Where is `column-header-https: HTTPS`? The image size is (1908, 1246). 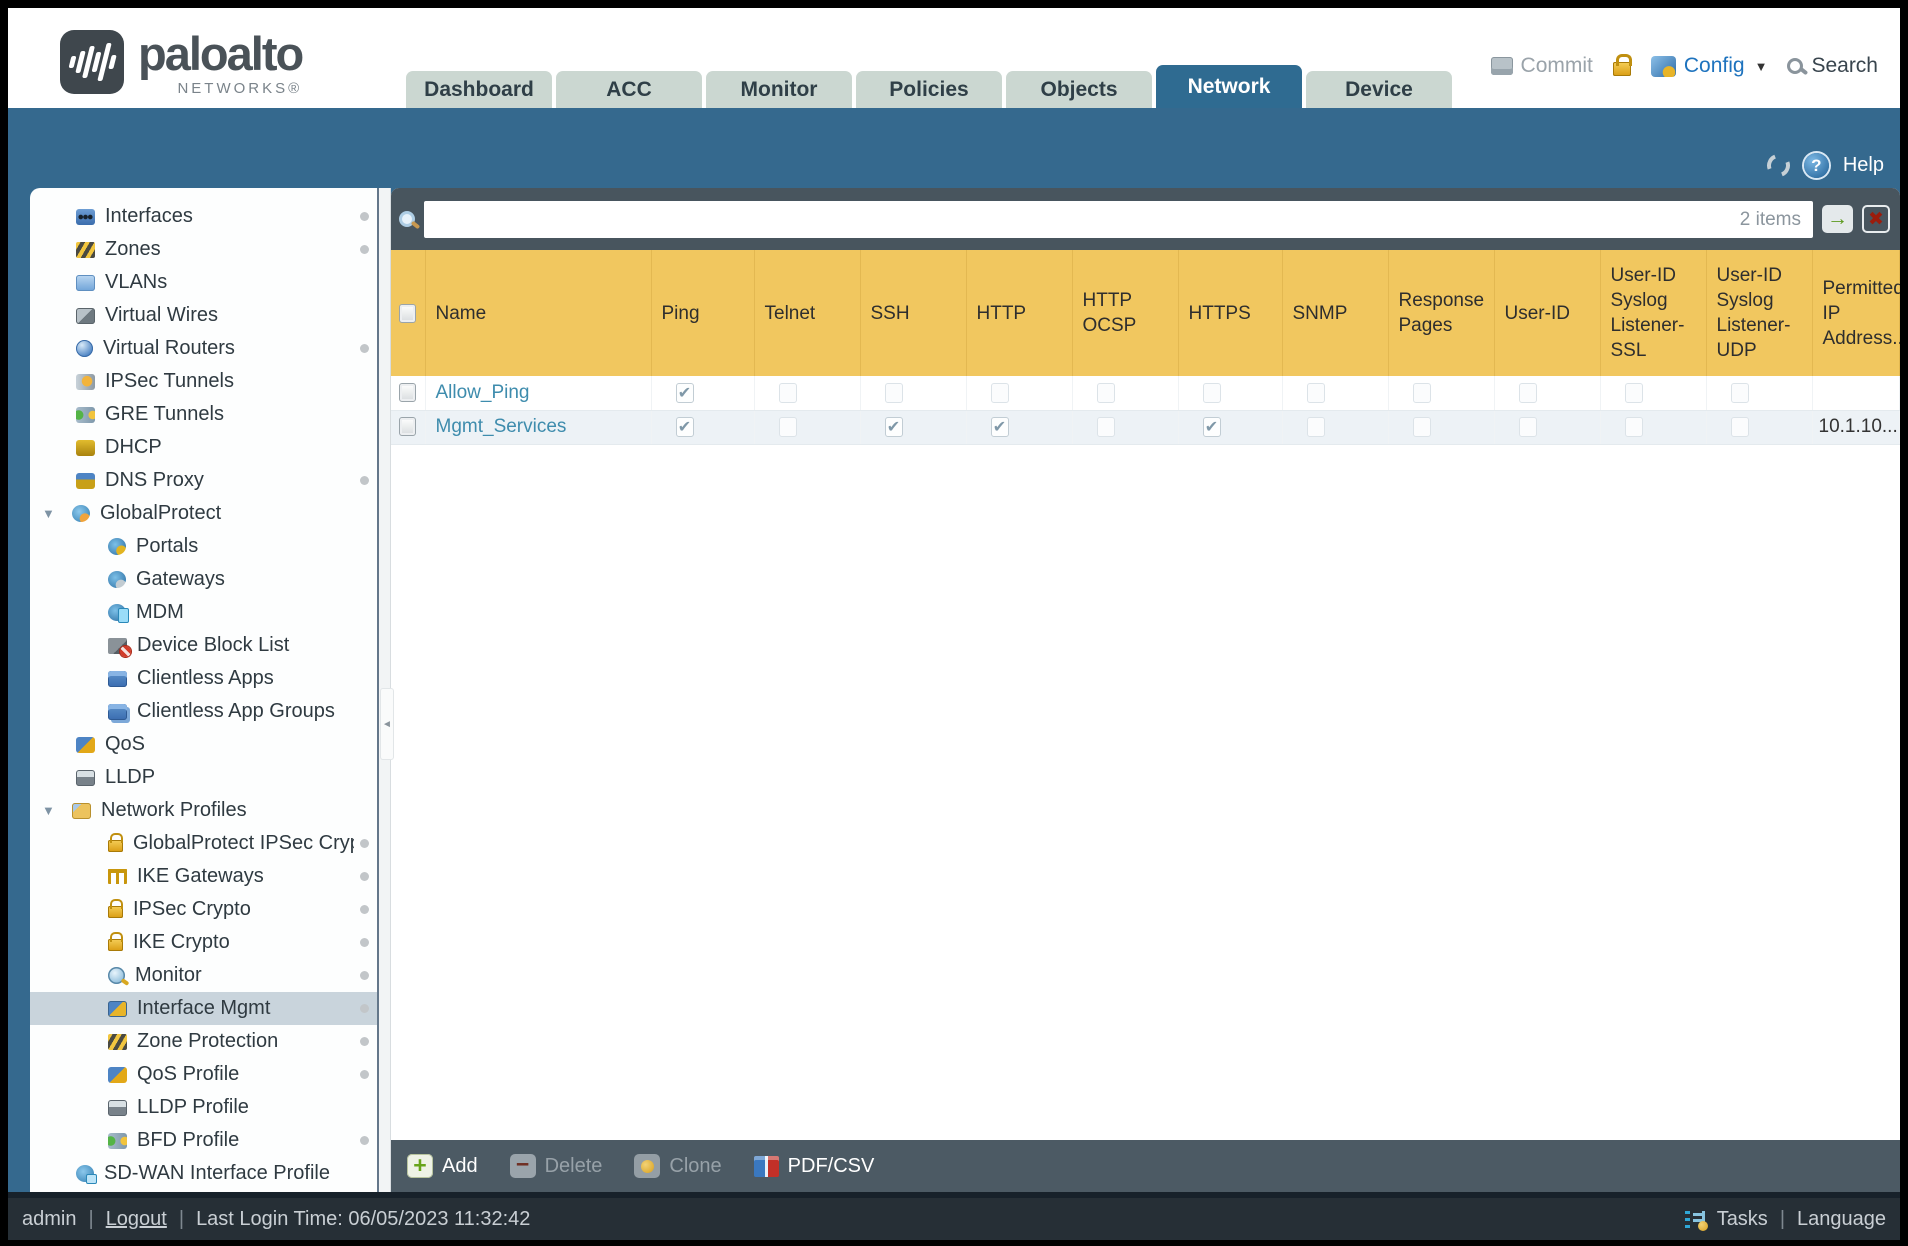
column-header-https: HTTPS is located at coordinates (1230, 313).